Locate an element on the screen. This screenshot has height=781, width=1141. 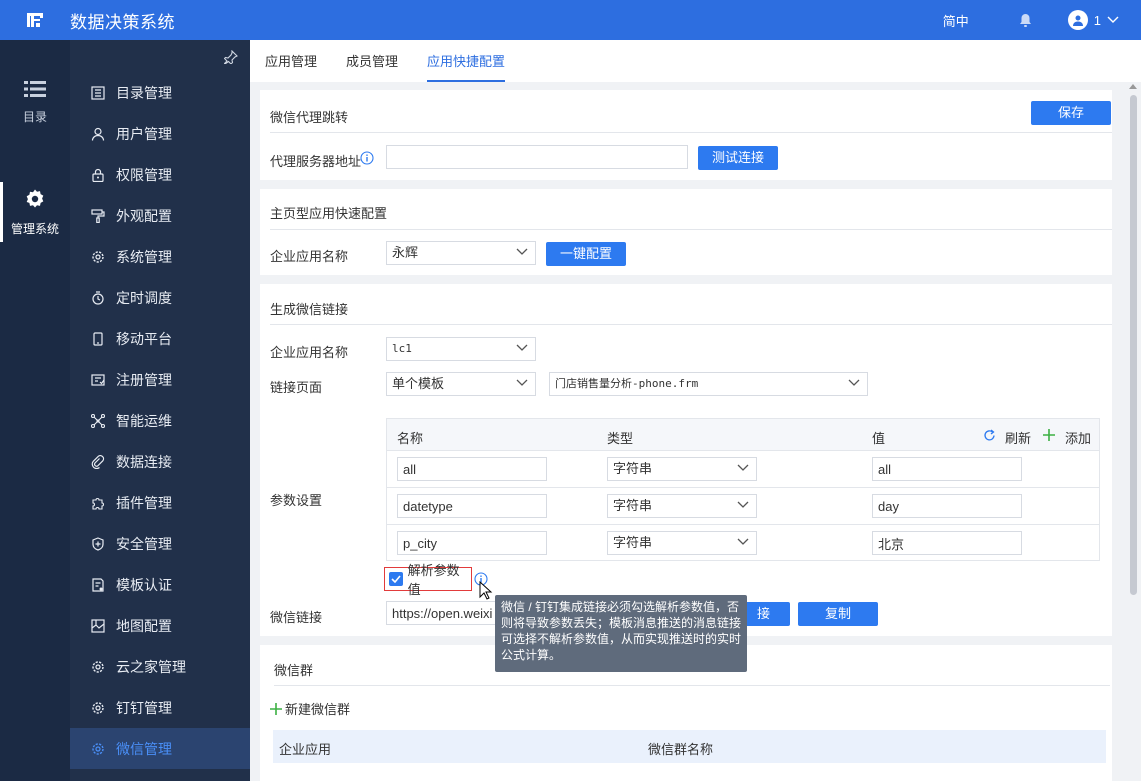
add-param-button: 添加 is located at coordinates (1078, 437).